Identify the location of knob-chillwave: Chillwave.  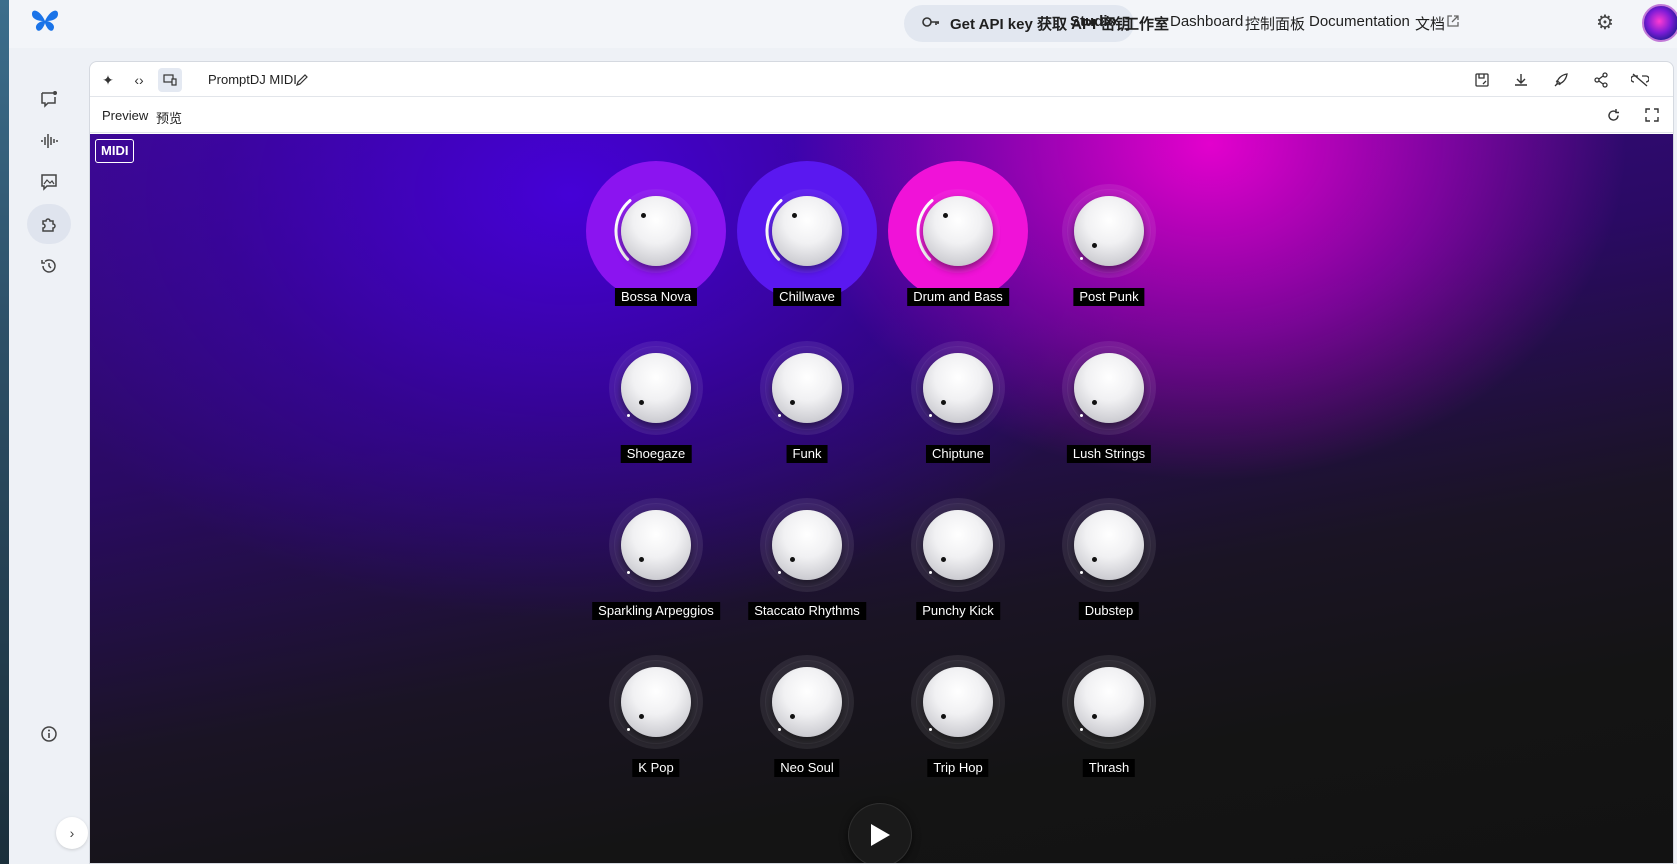
(807, 231).